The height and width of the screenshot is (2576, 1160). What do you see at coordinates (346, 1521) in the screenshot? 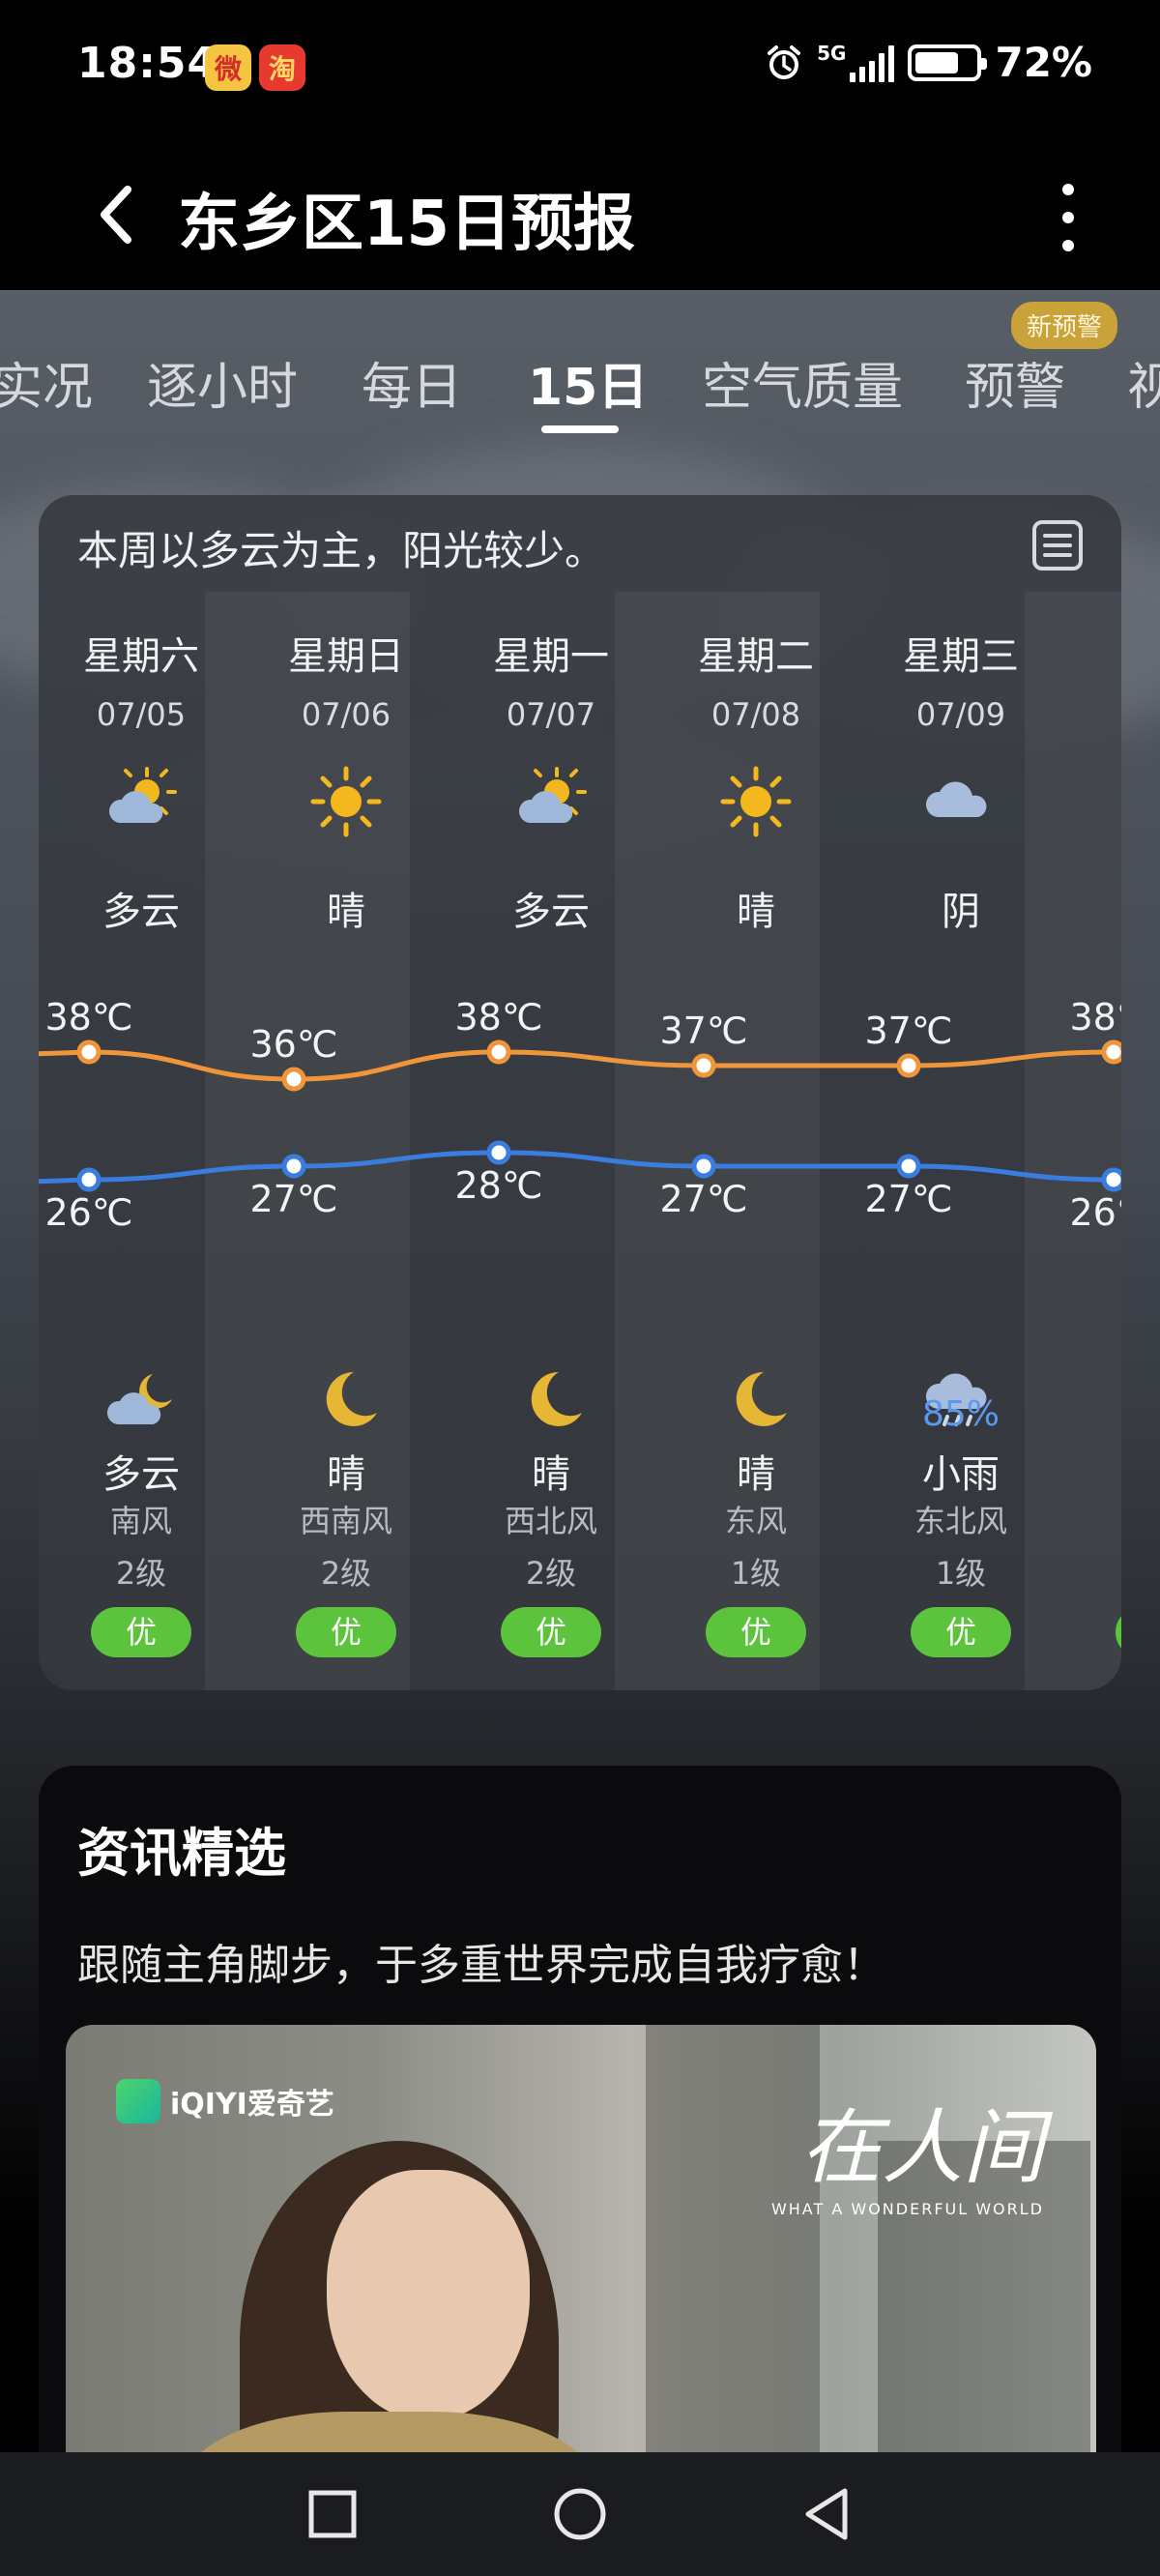
I see `wind-direction: 西南风` at bounding box center [346, 1521].